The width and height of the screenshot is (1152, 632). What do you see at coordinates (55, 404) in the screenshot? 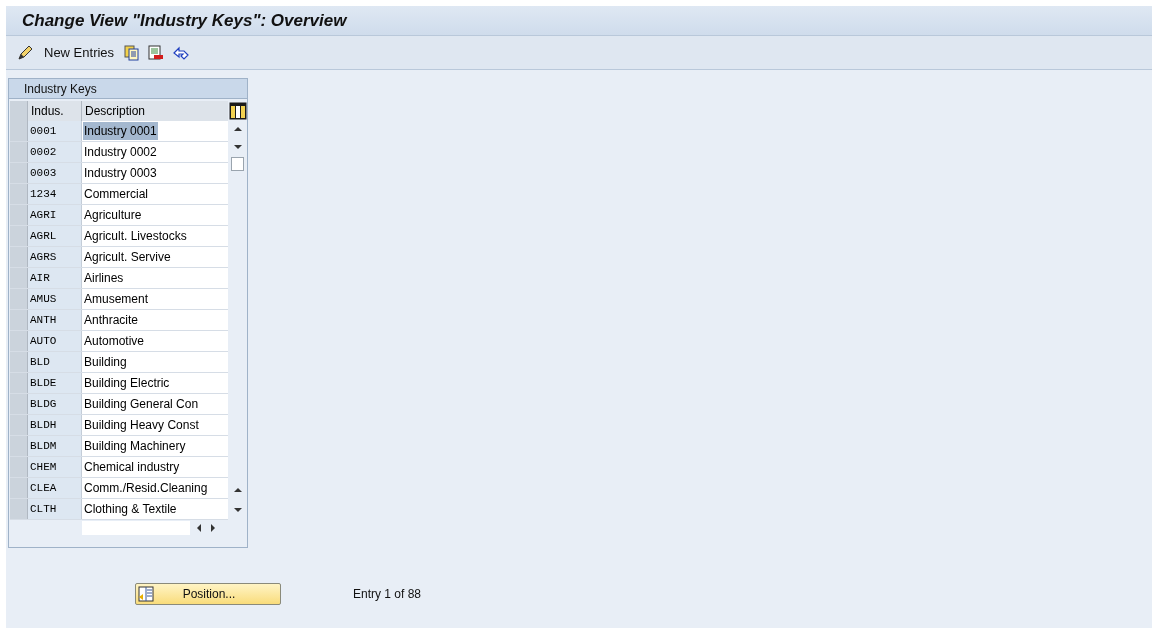
I see `table-cell: BLDG` at bounding box center [55, 404].